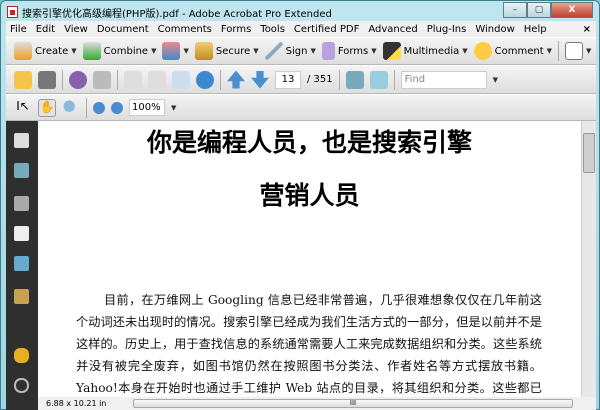  What do you see at coordinates (539, 10) in the screenshot?
I see `maximize-button: ▢` at bounding box center [539, 10].